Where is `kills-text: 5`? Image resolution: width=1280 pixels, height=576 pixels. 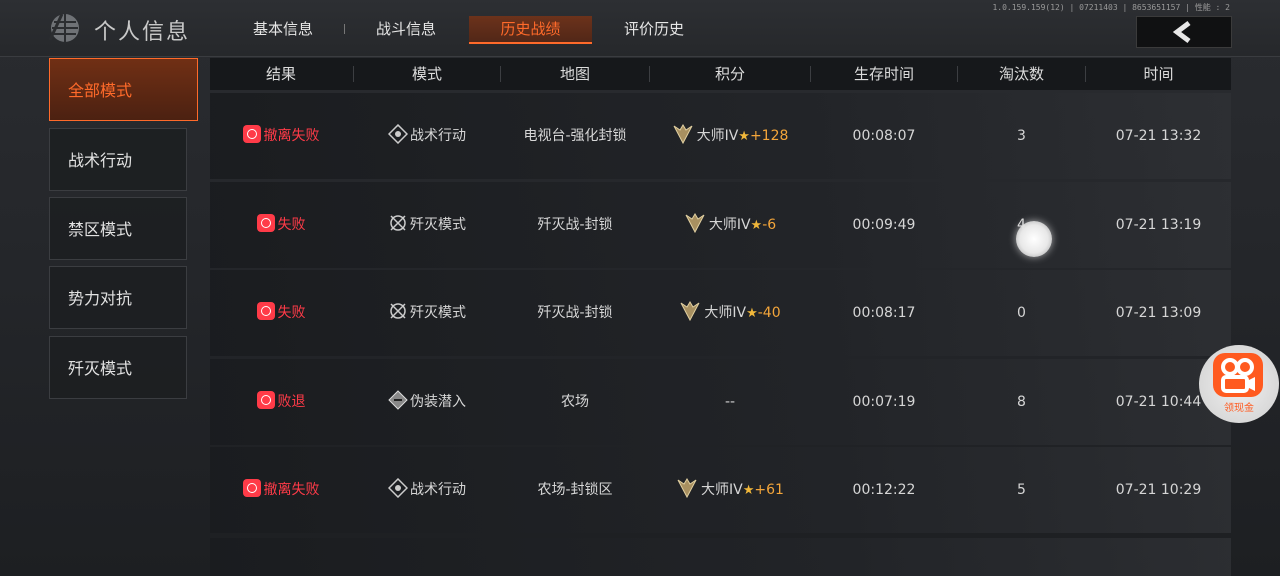 kills-text: 5 is located at coordinates (1021, 490).